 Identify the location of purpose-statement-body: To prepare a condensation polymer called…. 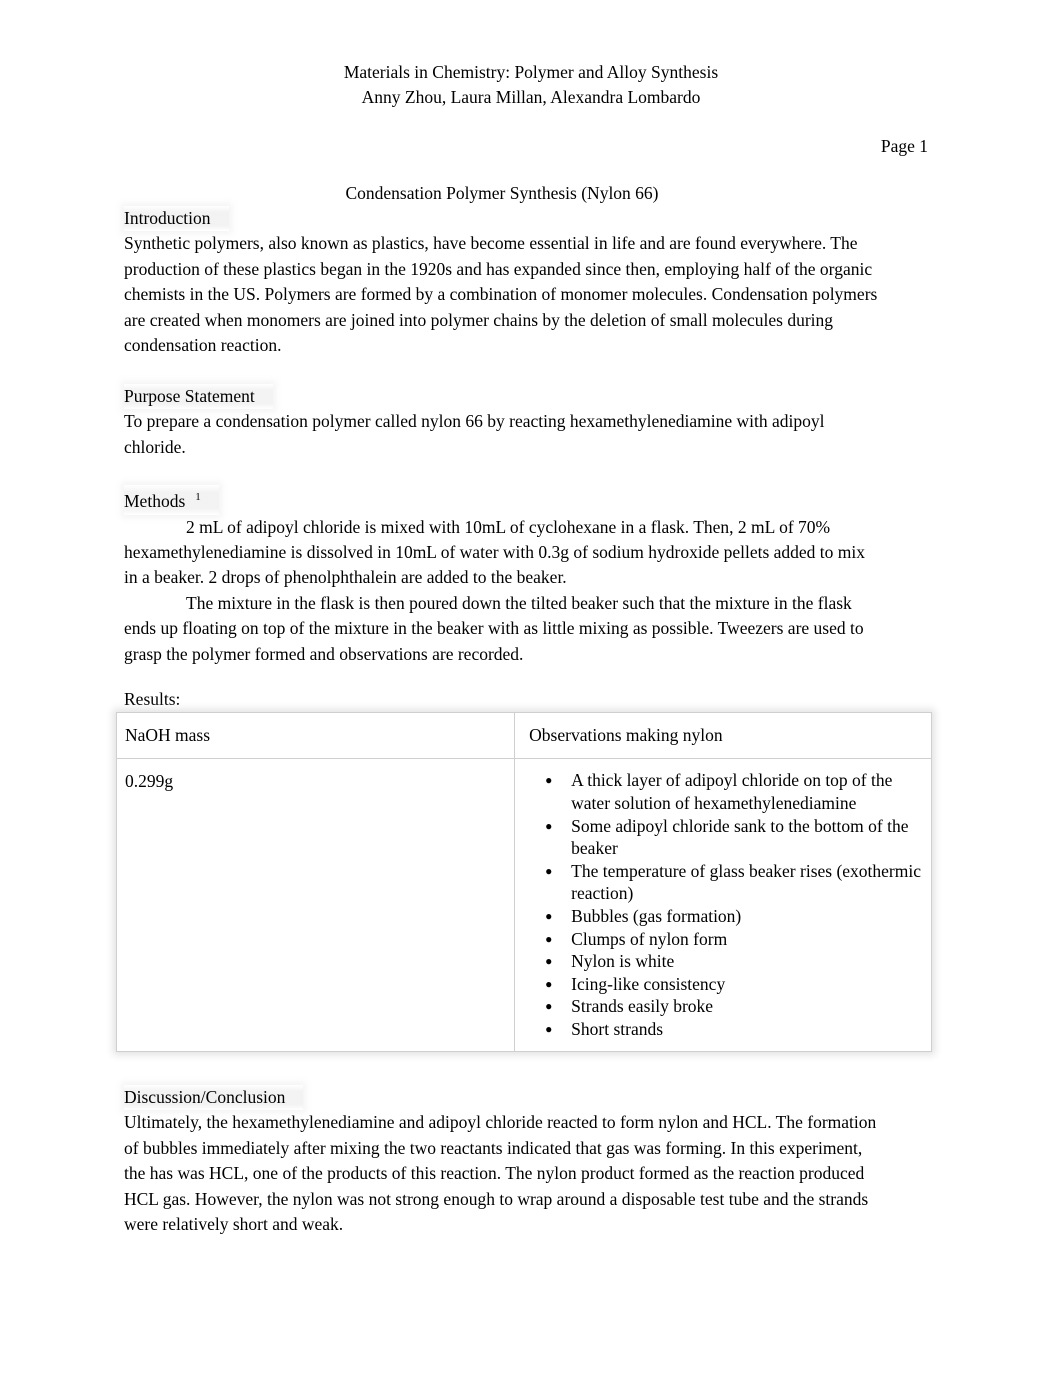
(474, 434).